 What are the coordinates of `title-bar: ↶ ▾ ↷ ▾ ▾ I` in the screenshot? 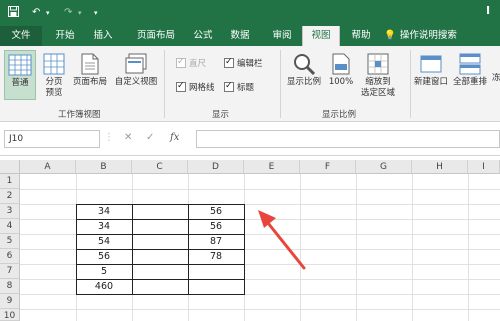 It's located at (250, 13).